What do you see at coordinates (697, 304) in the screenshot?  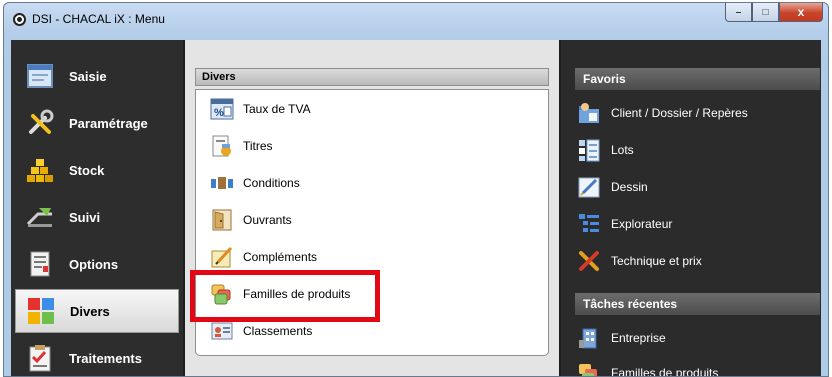 I see `recent-tasks-header: Tâches récentes` at bounding box center [697, 304].